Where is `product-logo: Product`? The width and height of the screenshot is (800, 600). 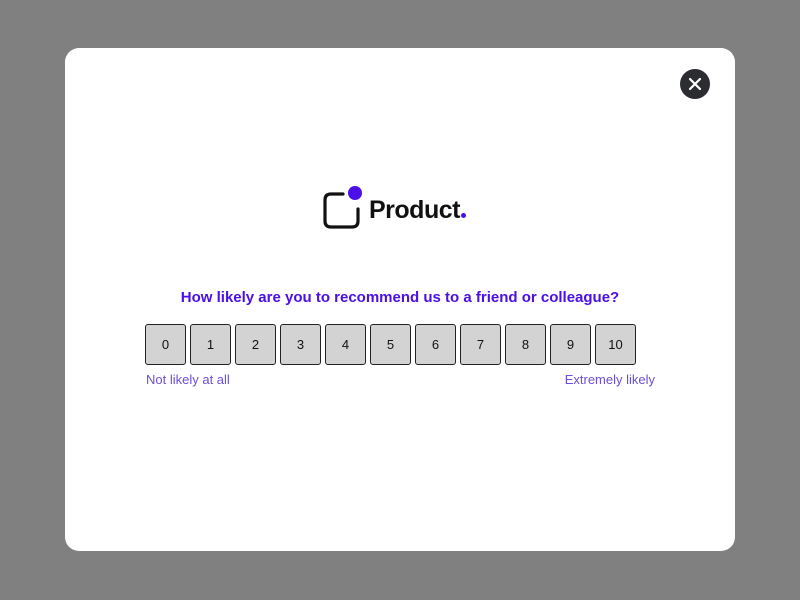 product-logo: Product is located at coordinates (394, 207).